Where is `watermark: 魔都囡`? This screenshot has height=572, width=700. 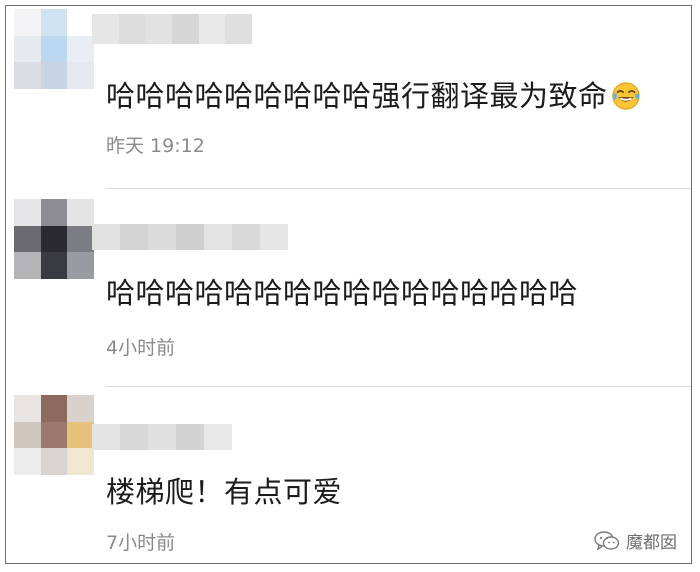 watermark: 魔都囡 is located at coordinates (635, 540).